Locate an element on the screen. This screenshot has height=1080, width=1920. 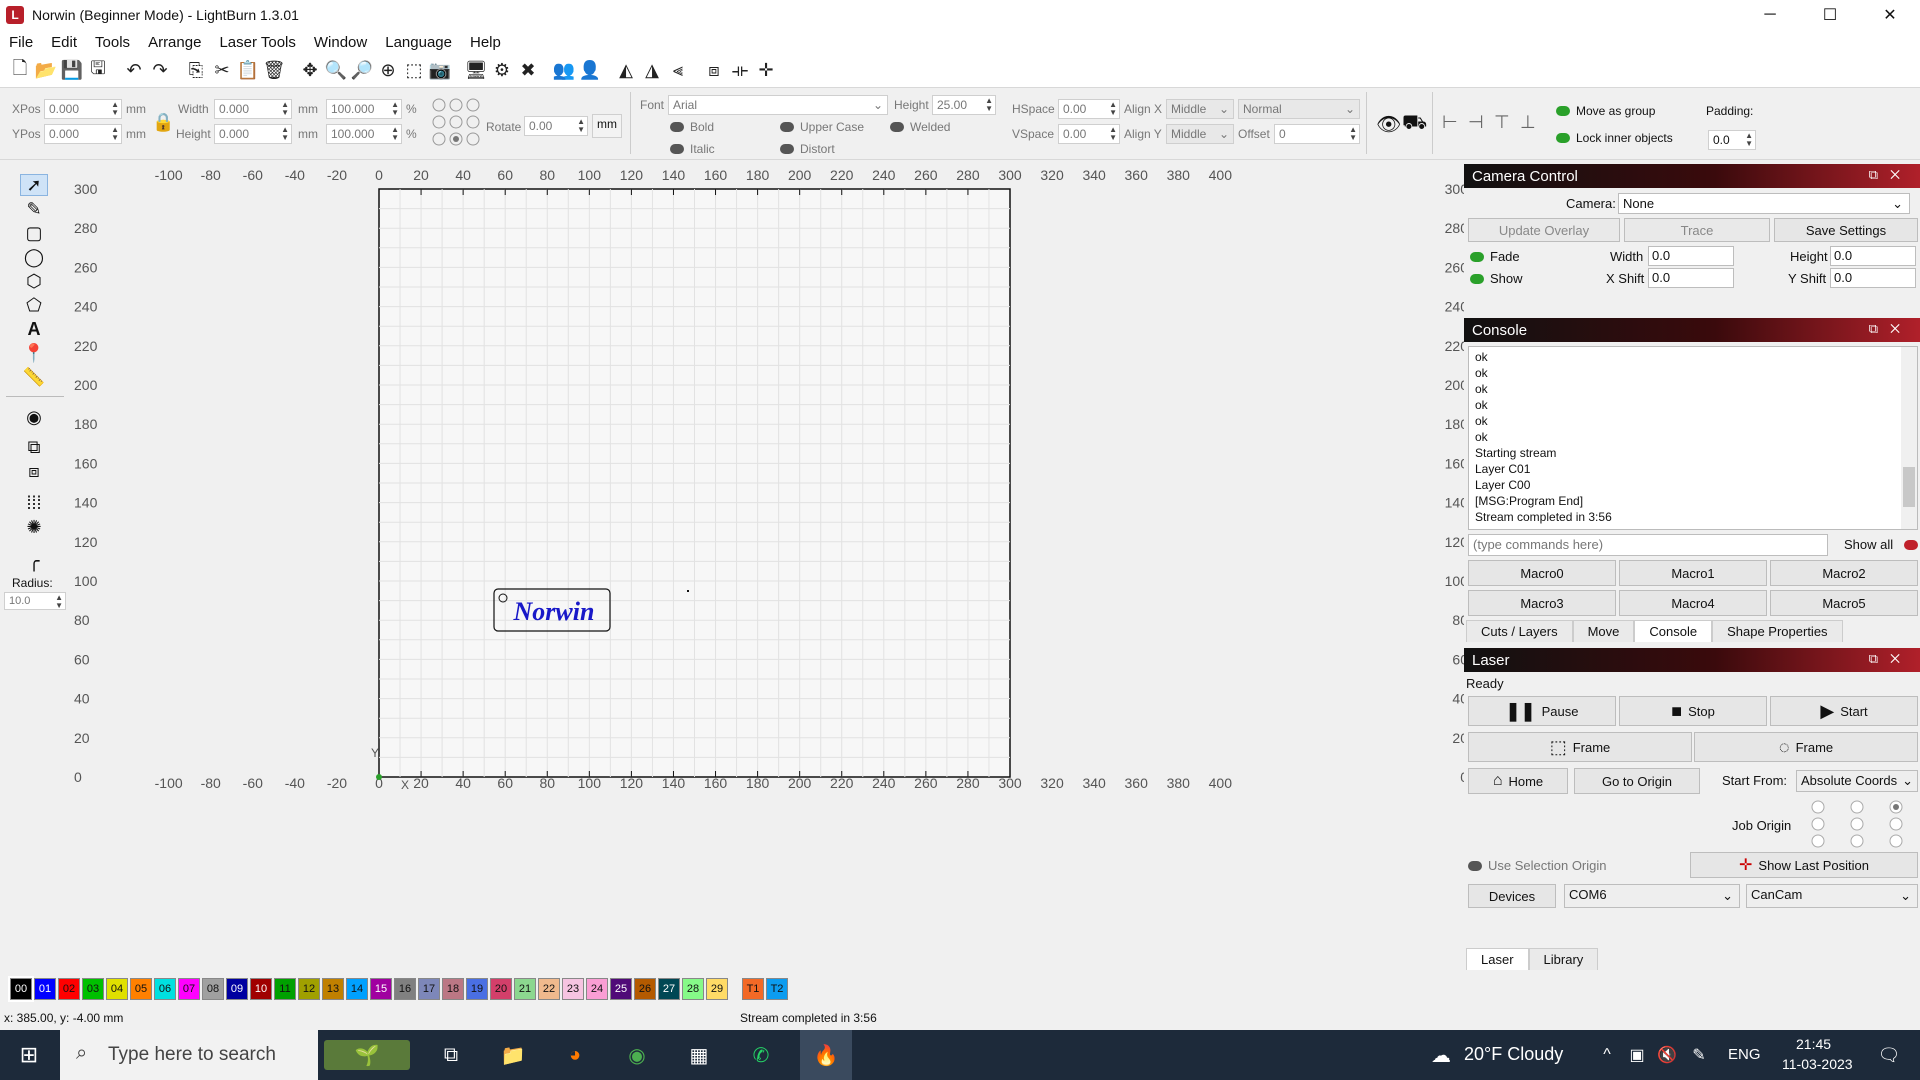
layer-color-25: 25 is located at coordinates (621, 989).